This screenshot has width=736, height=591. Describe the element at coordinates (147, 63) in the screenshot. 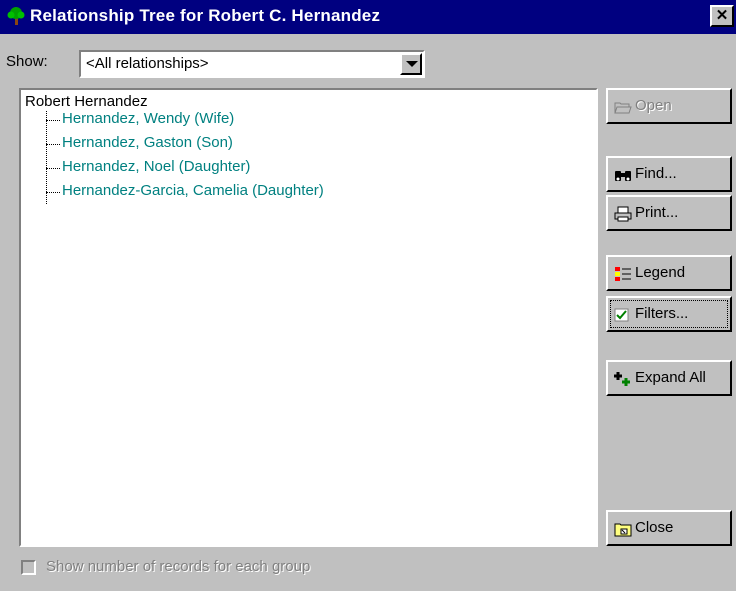

I see `show-dropdown-value: <All relationships>` at that location.